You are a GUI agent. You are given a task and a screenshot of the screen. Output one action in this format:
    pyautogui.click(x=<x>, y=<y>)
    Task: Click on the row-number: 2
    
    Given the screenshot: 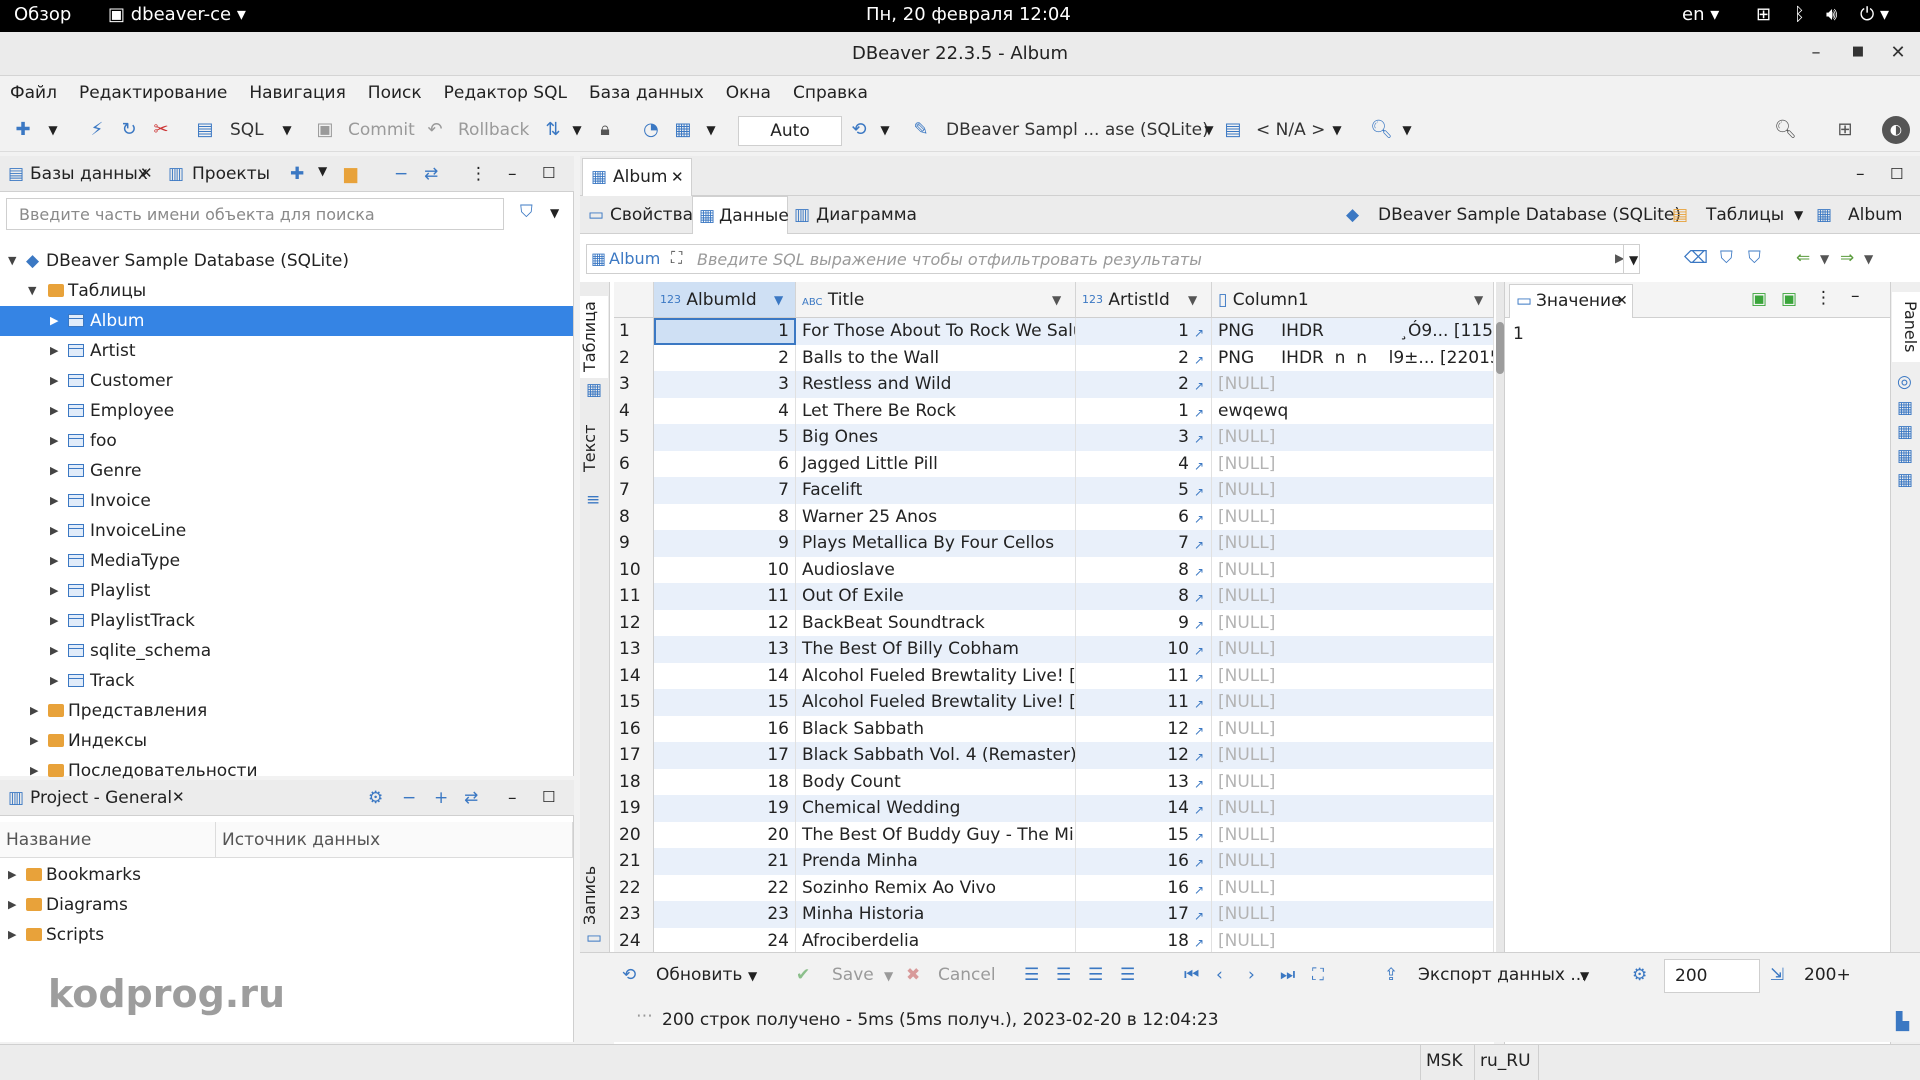 What is the action you would take?
    pyautogui.click(x=634, y=357)
    